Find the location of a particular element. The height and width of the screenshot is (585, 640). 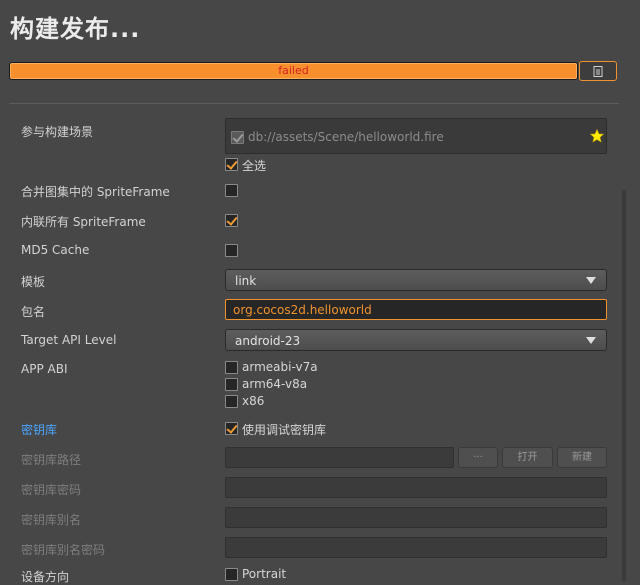

keystore-label: 密钥库 is located at coordinates (39, 429).